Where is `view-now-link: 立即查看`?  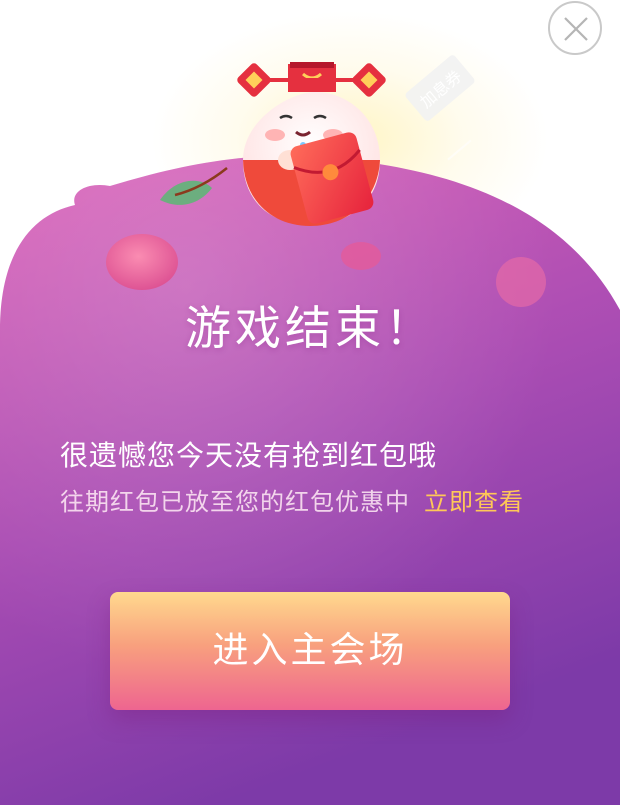 view-now-link: 立即查看 is located at coordinates (474, 502).